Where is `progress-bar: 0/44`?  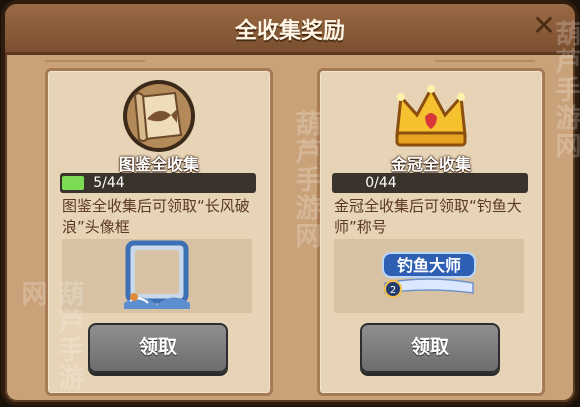 progress-bar: 0/44 is located at coordinates (430, 183).